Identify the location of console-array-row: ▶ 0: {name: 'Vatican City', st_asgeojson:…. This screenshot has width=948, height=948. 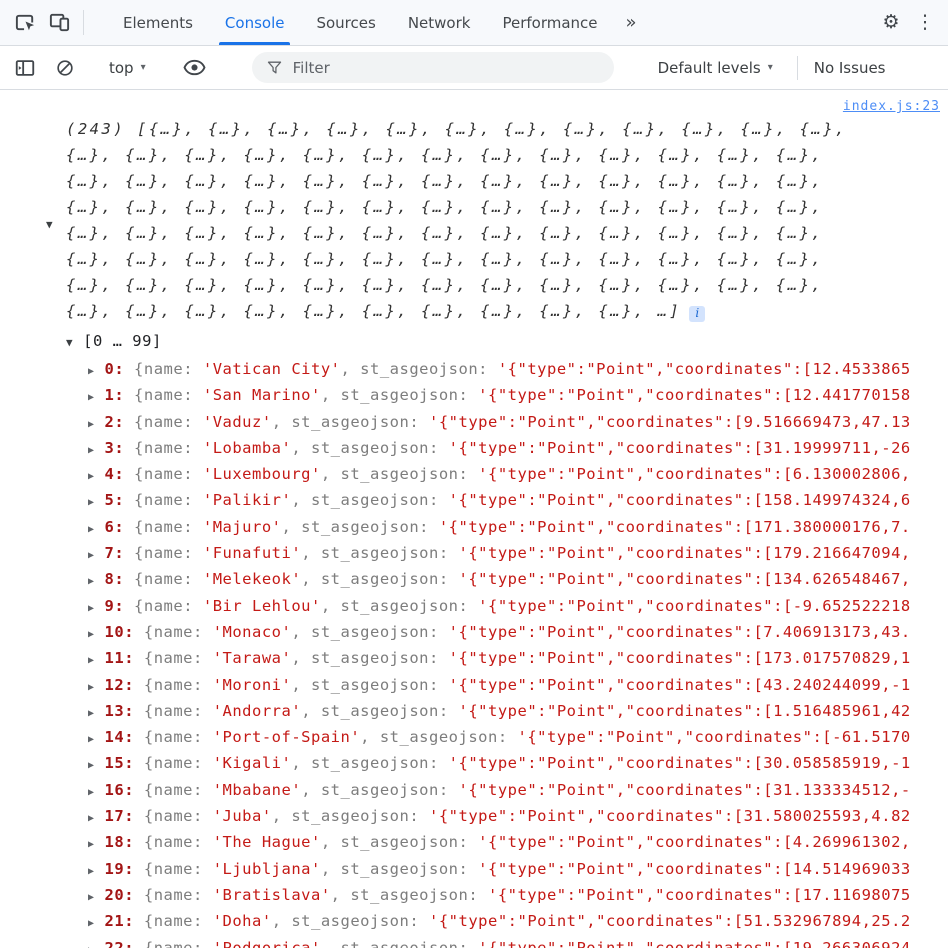
(474, 369).